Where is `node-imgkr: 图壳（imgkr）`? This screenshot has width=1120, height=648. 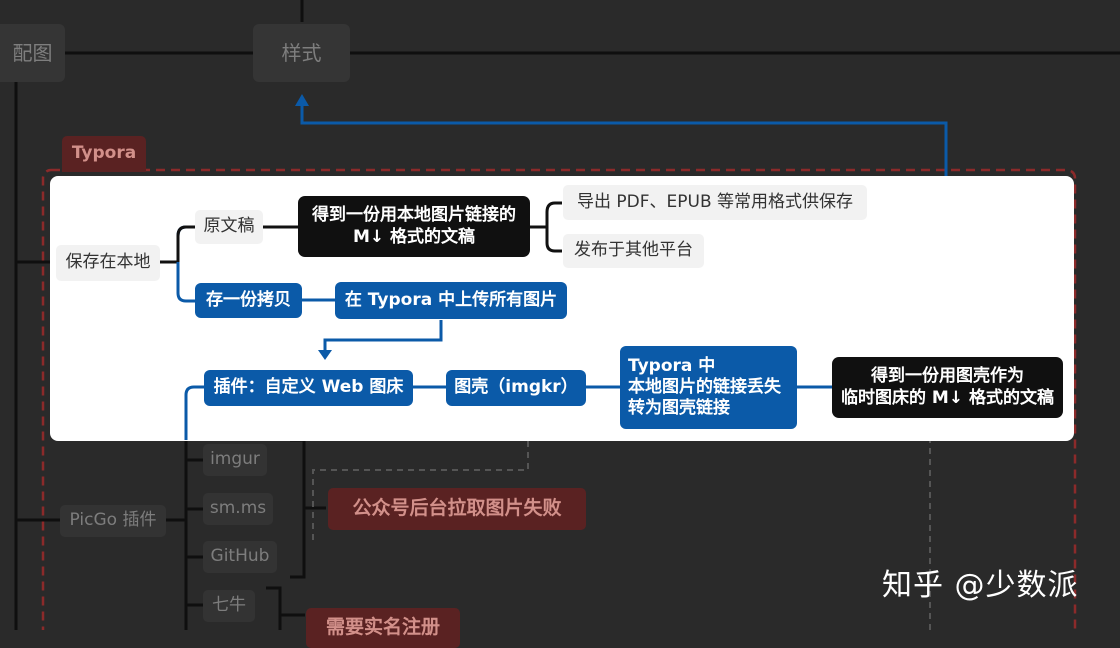
node-imgkr: 图壳（imgkr） is located at coordinates (516, 388).